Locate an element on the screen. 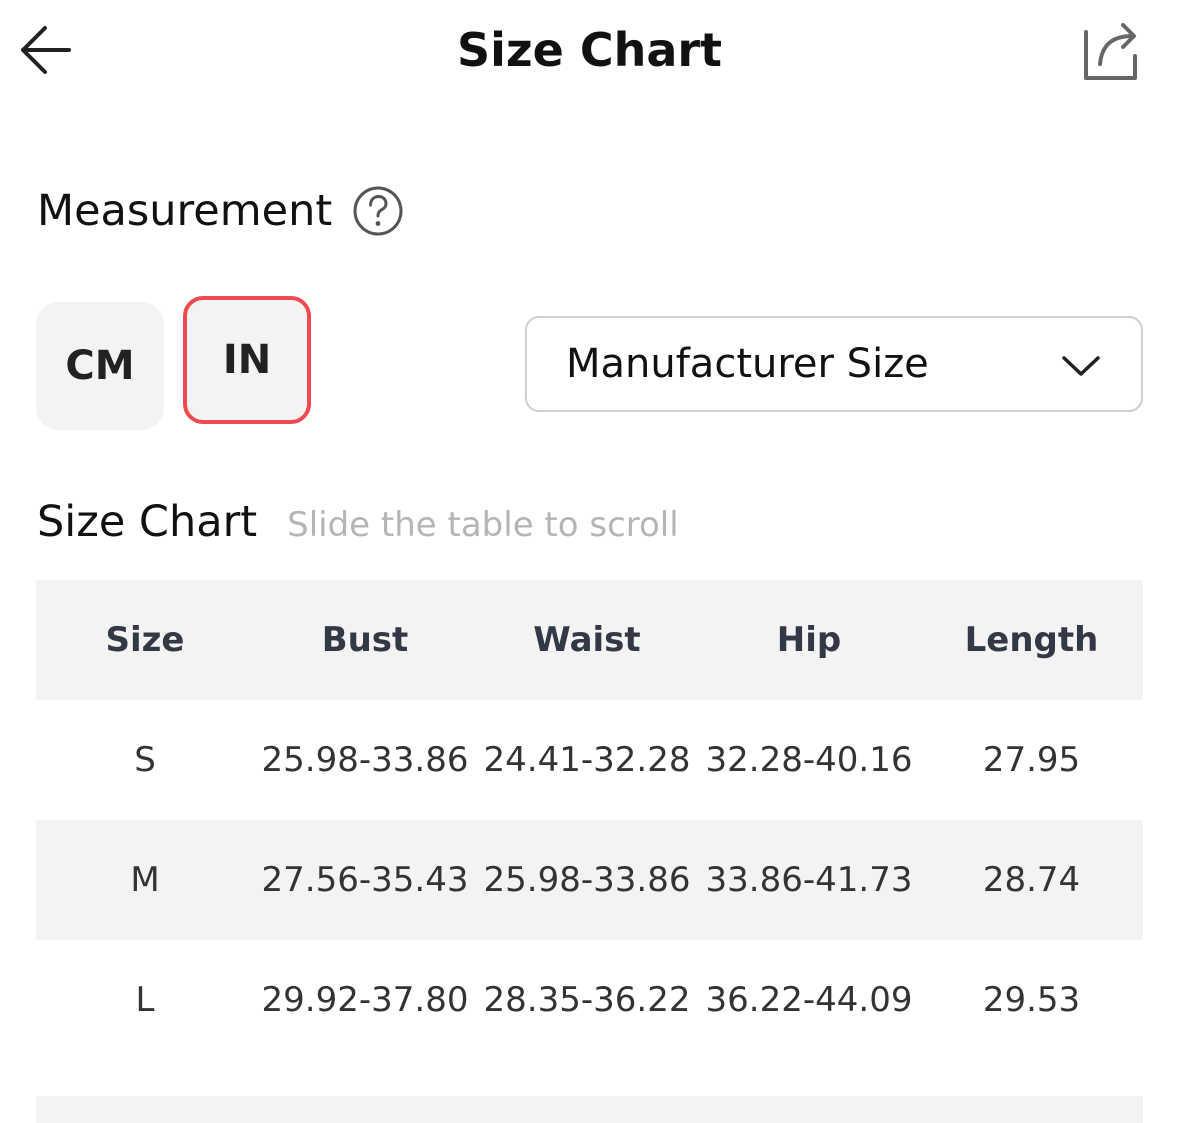 This screenshot has width=1179, height=1123. unit-toggle-cm: CM is located at coordinates (100, 366).